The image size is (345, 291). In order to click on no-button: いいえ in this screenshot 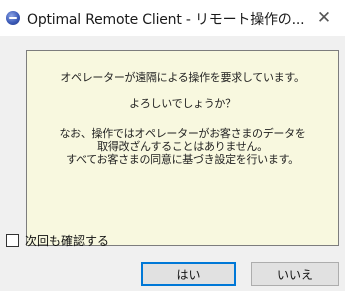, I will do `click(295, 274)`.